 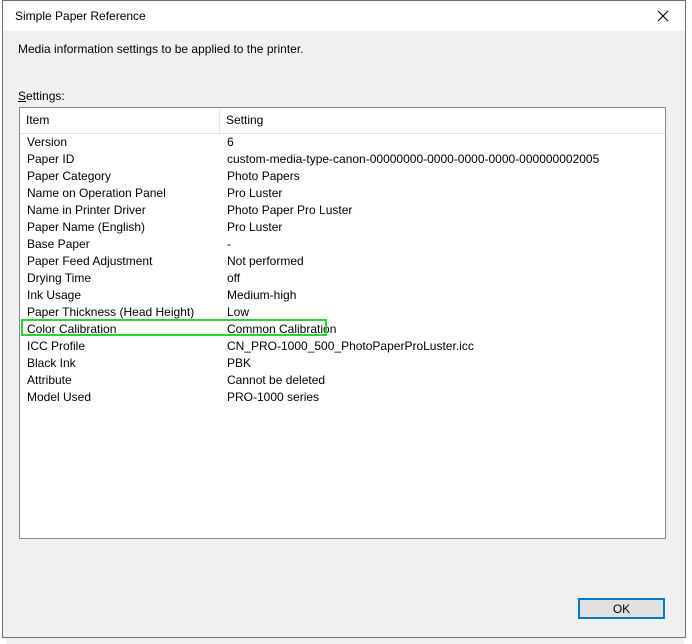 What do you see at coordinates (54, 295) in the screenshot?
I see `row-item: Ink Usage` at bounding box center [54, 295].